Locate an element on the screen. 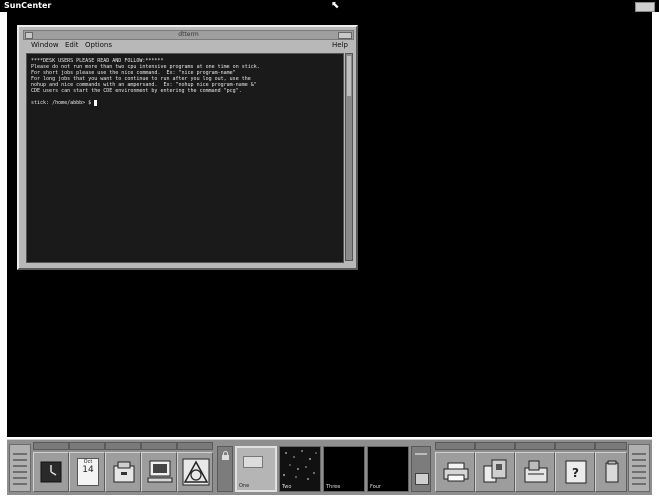 This screenshot has height=498, width=659. shapes-icon is located at coordinates (196, 472).